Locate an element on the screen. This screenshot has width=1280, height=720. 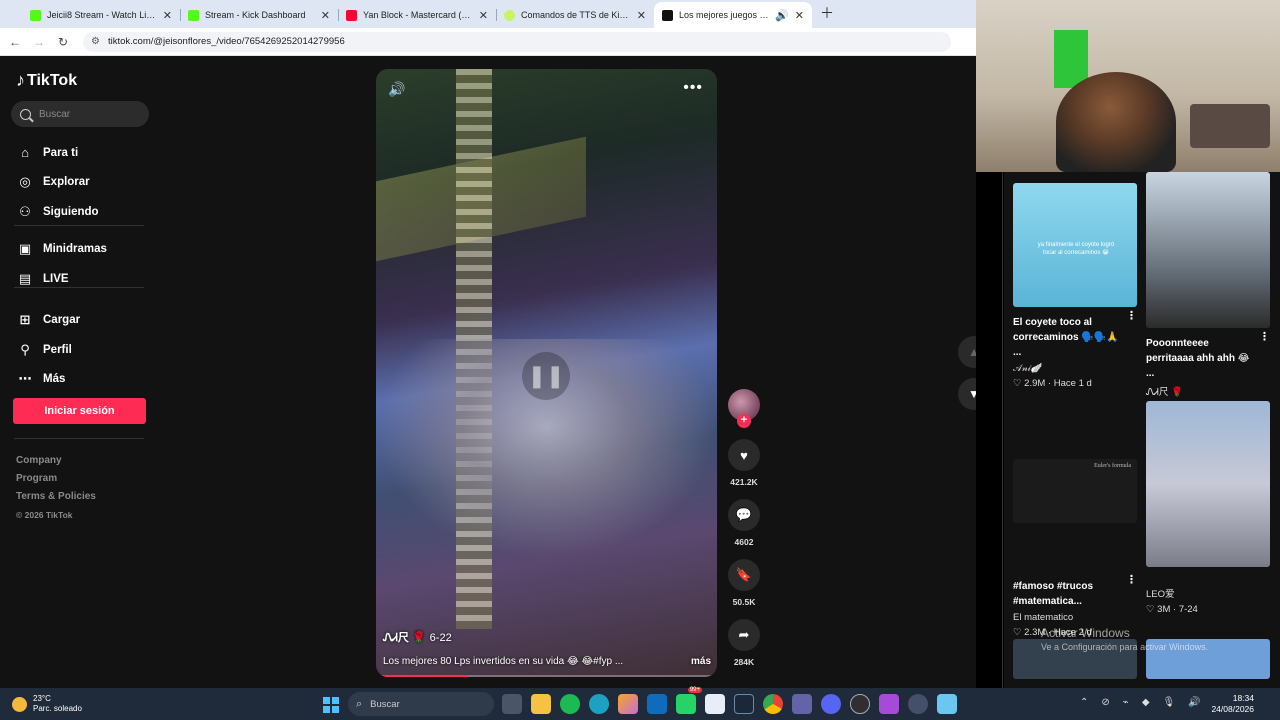
copilot-icon is located at coordinates (628, 704).